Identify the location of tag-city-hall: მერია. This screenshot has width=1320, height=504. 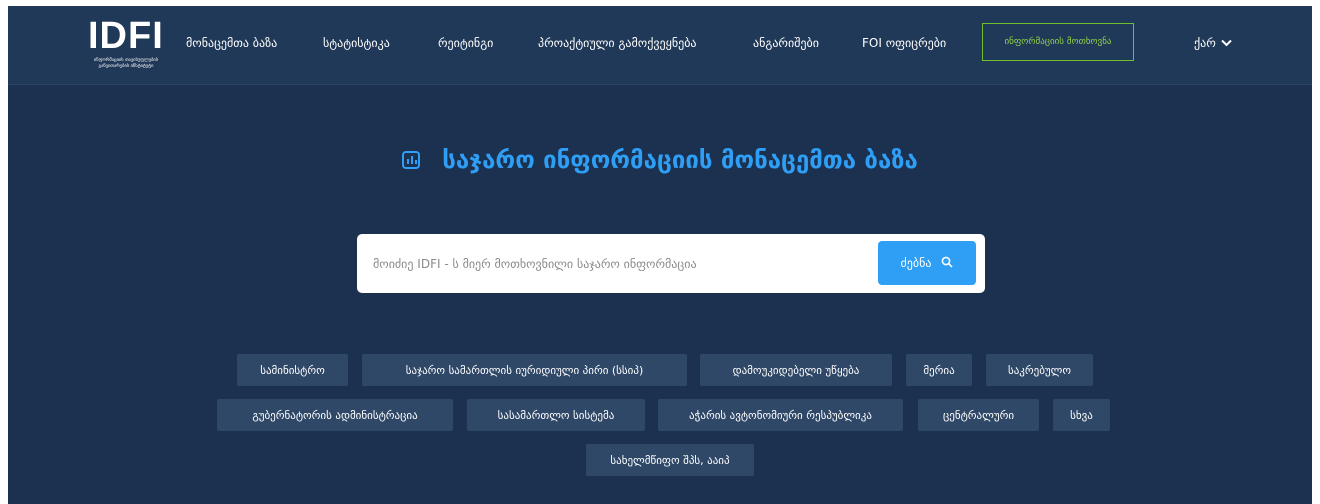
(939, 370).